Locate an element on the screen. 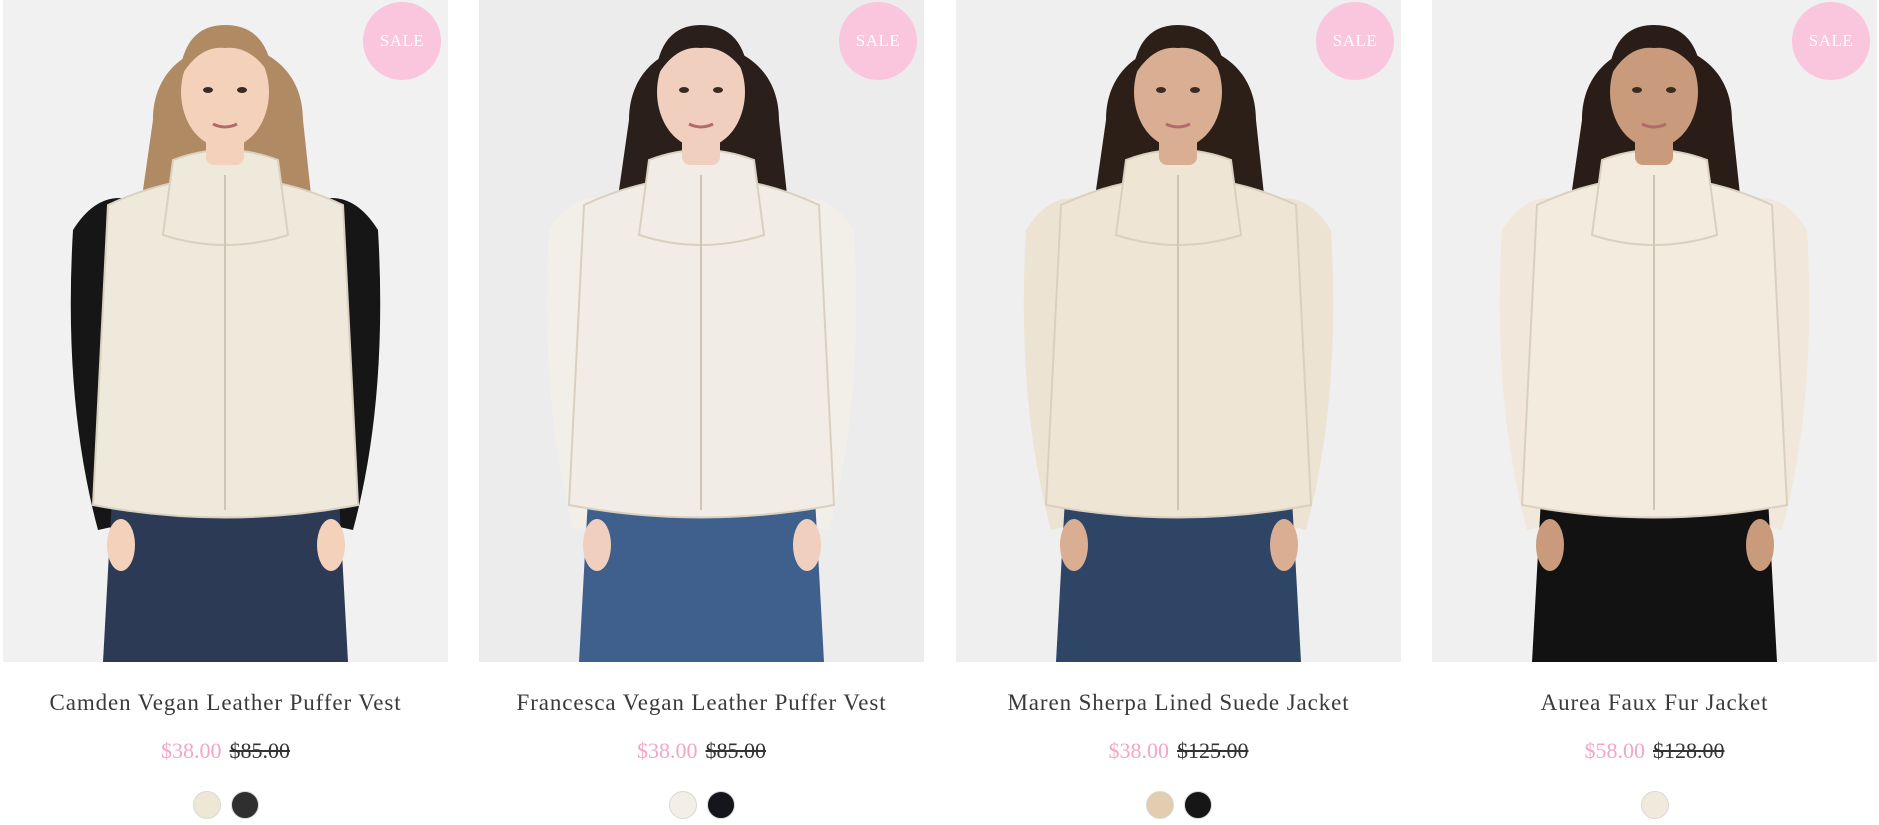 This screenshot has width=1879, height=825. swatch-tan is located at coordinates (1159, 805).